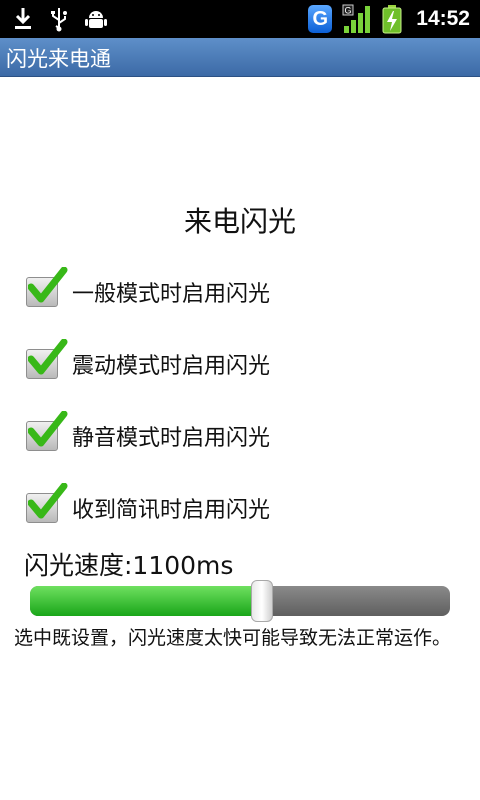 This screenshot has height=800, width=480. I want to click on flash-speed-slider, so click(240, 601).